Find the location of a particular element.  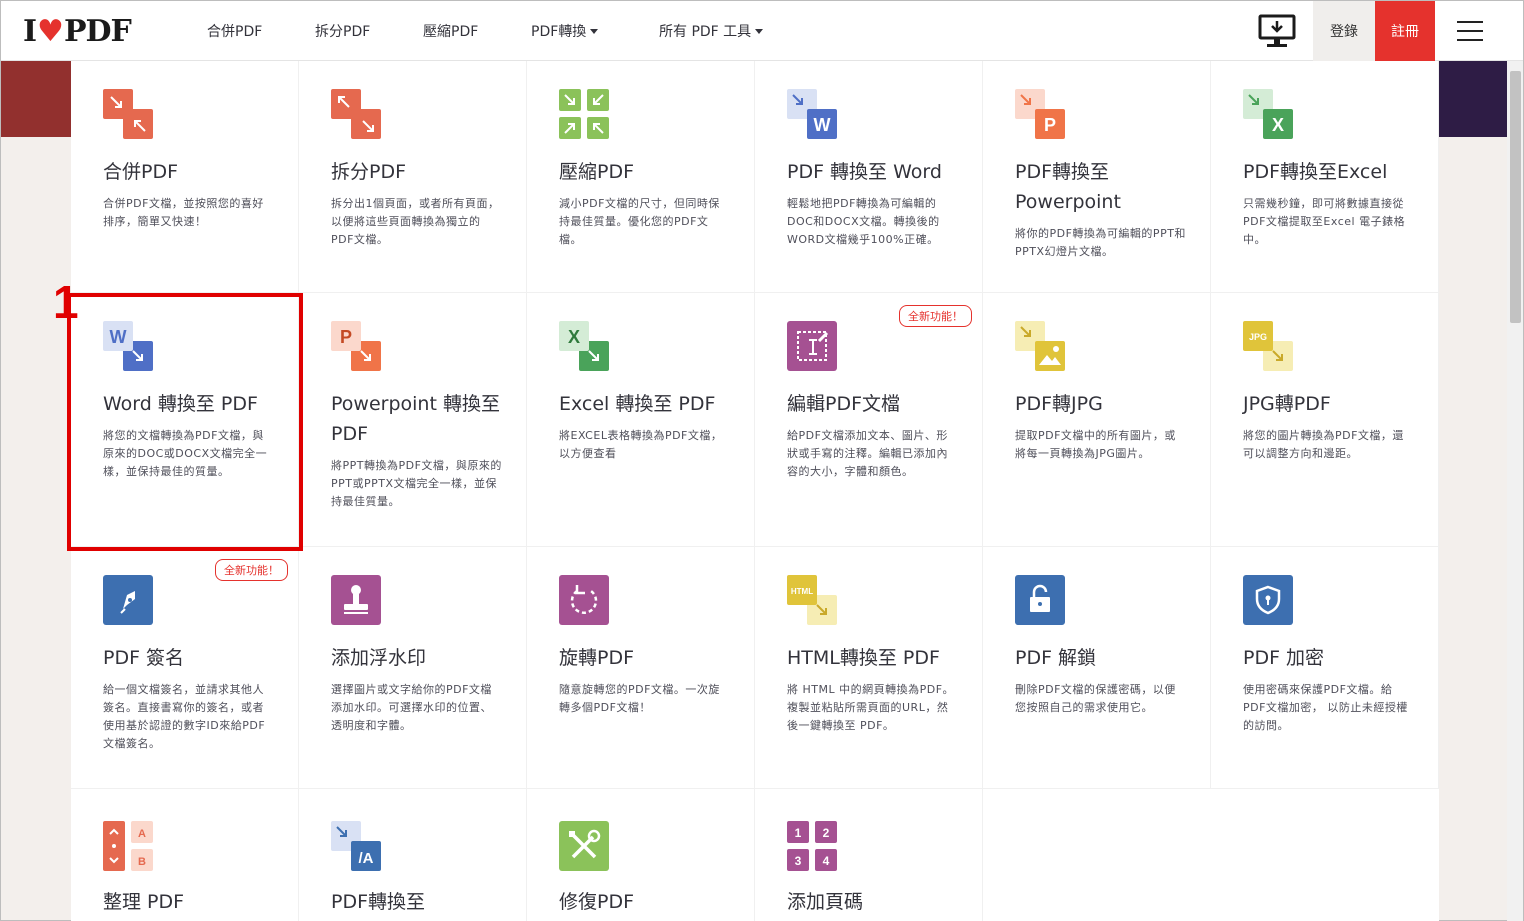

logo-letter: I is located at coordinates (30, 31).